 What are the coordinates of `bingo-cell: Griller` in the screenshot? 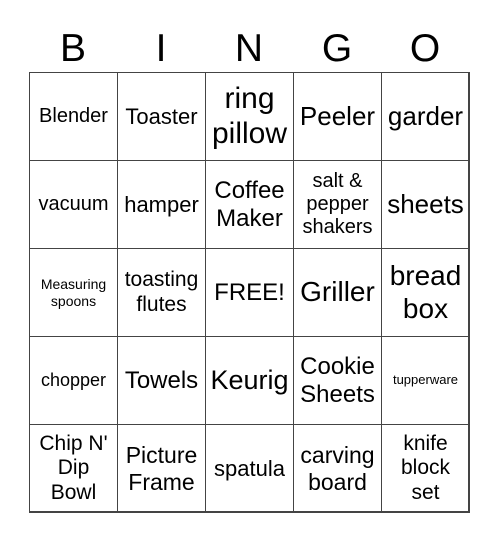 It's located at (337, 292).